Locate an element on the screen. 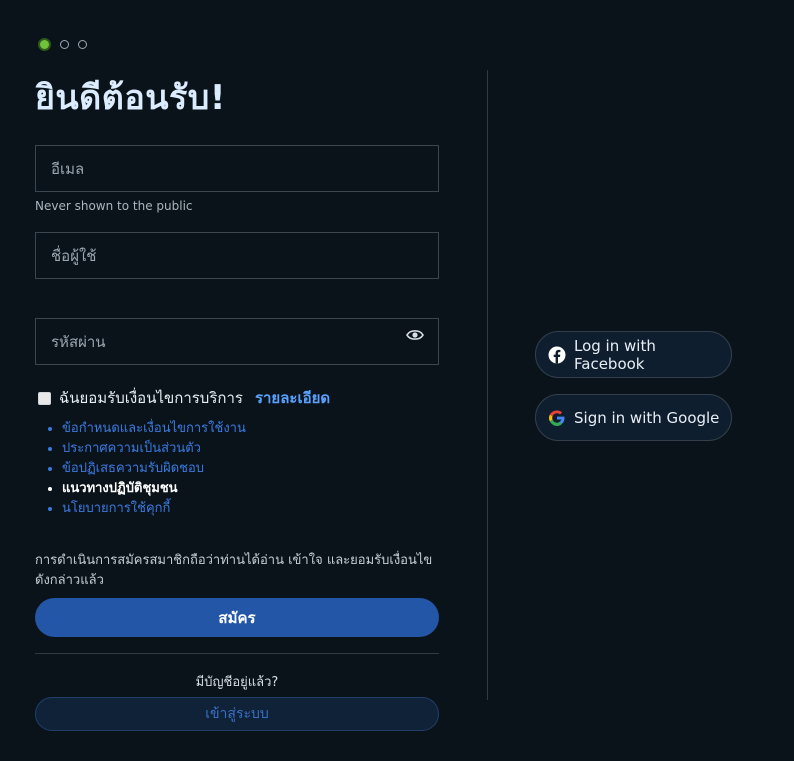 This screenshot has width=794, height=761. signup-button: สมัคร is located at coordinates (237, 617).